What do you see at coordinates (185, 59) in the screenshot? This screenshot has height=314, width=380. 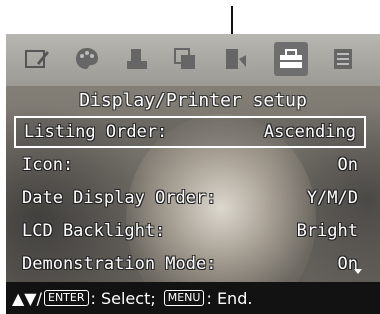 I see `copy-icon` at bounding box center [185, 59].